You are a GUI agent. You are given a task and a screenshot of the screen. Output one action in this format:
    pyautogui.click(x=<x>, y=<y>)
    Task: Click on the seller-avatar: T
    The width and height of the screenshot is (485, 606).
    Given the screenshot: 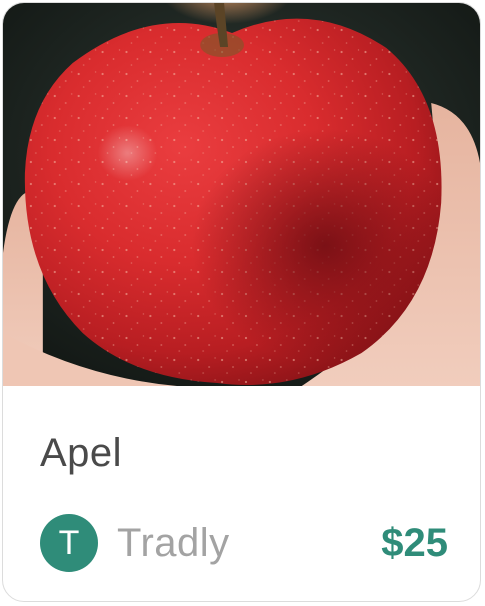 What is the action you would take?
    pyautogui.click(x=69, y=543)
    